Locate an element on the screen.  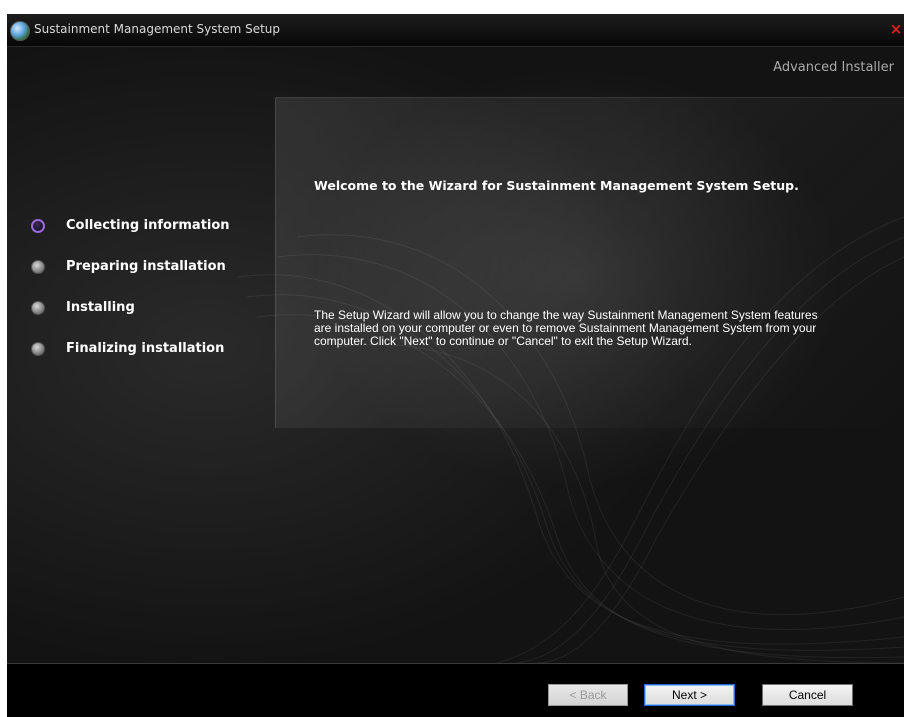
step-installing: Installing is located at coordinates (130, 307).